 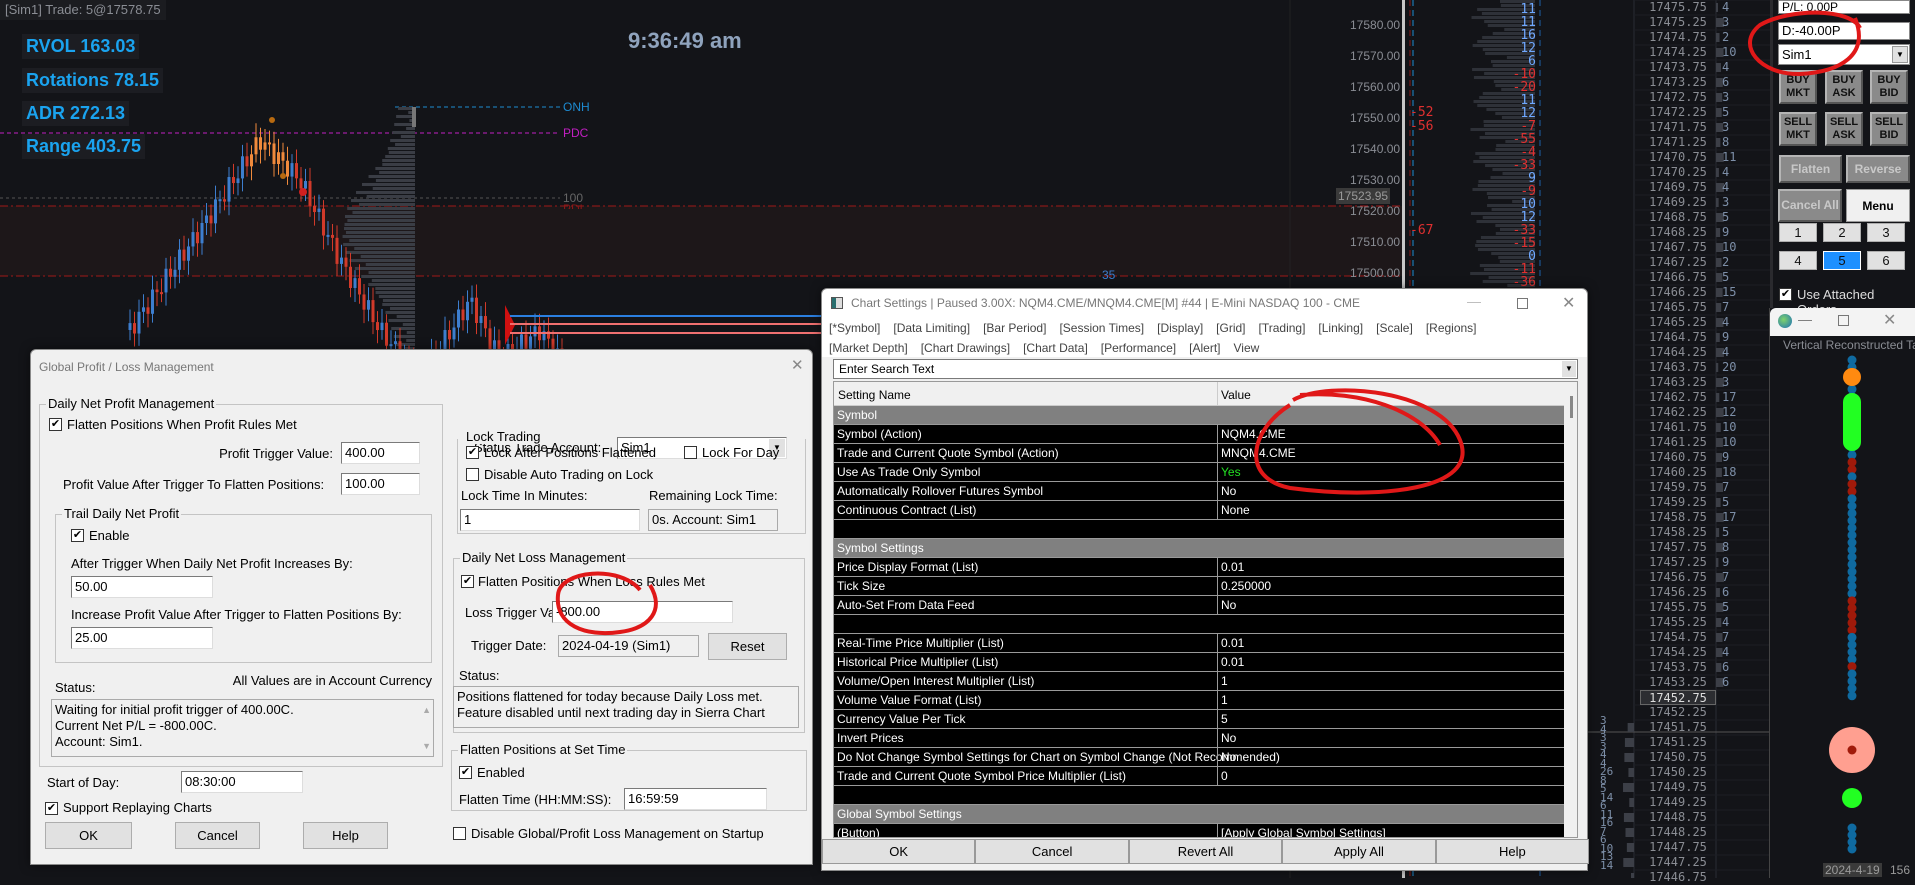 I want to click on settings-tab: [Display], so click(x=1180, y=328).